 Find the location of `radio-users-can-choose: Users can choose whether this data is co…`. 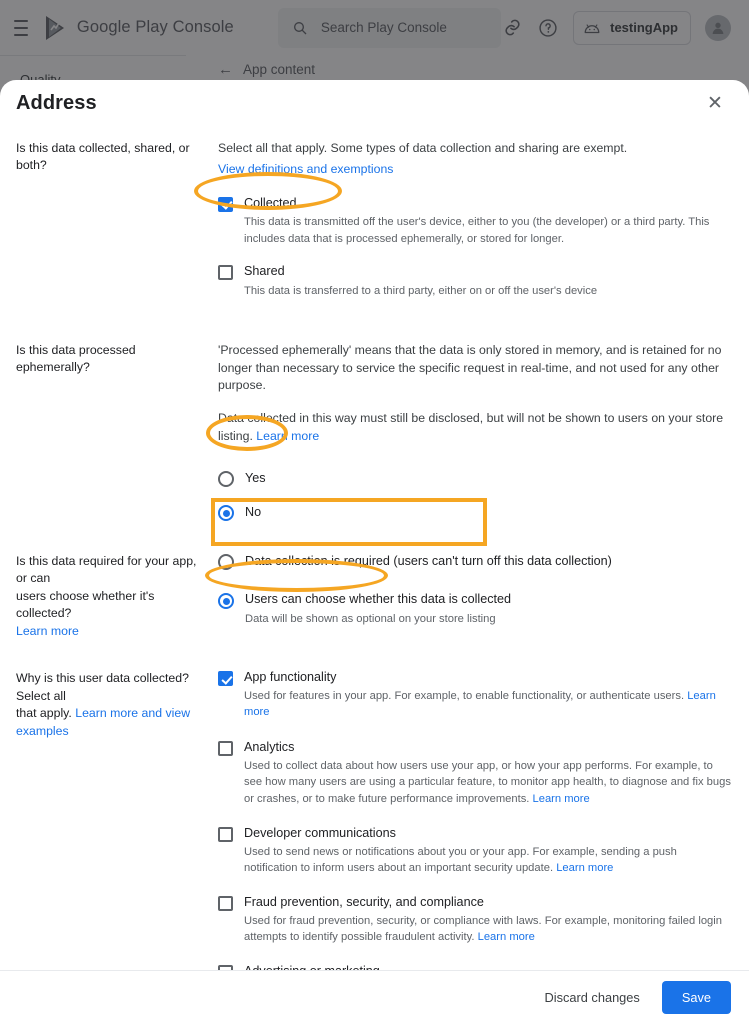

radio-users-can-choose: Users can choose whether this data is co… is located at coordinates (475, 609).